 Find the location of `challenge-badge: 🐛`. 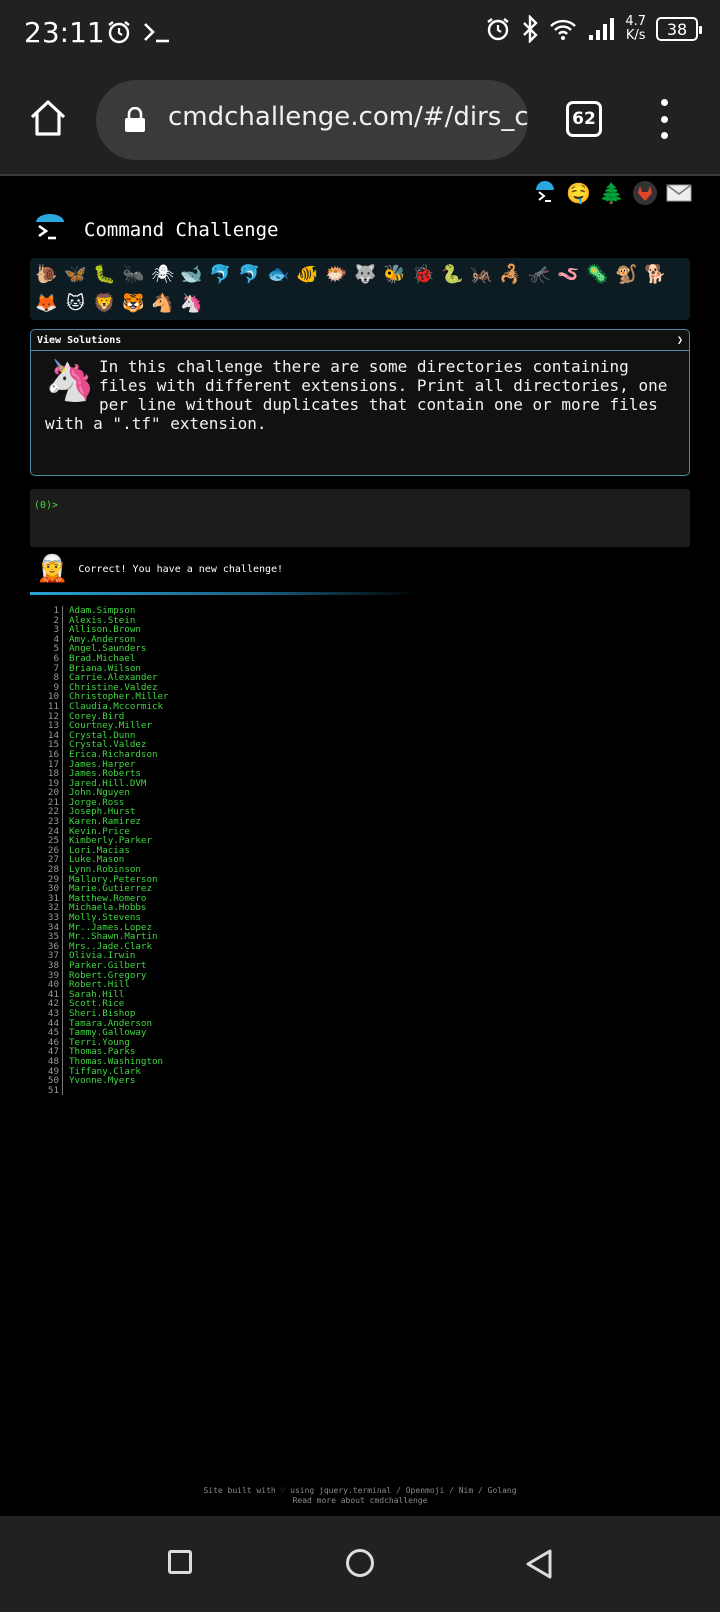

challenge-badge: 🐛 is located at coordinates (104, 274).